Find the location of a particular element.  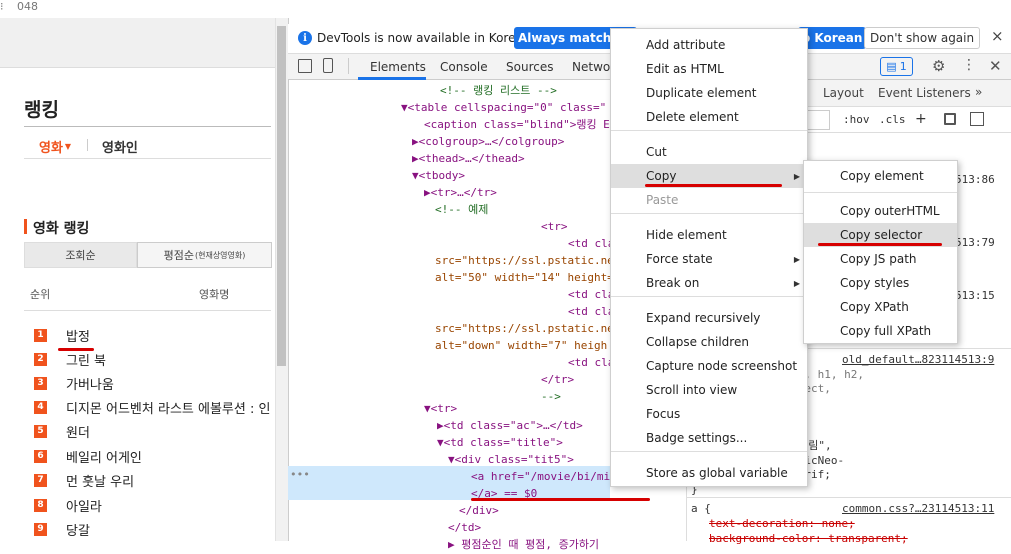

list-item: 5 원더 is located at coordinates (62, 431).